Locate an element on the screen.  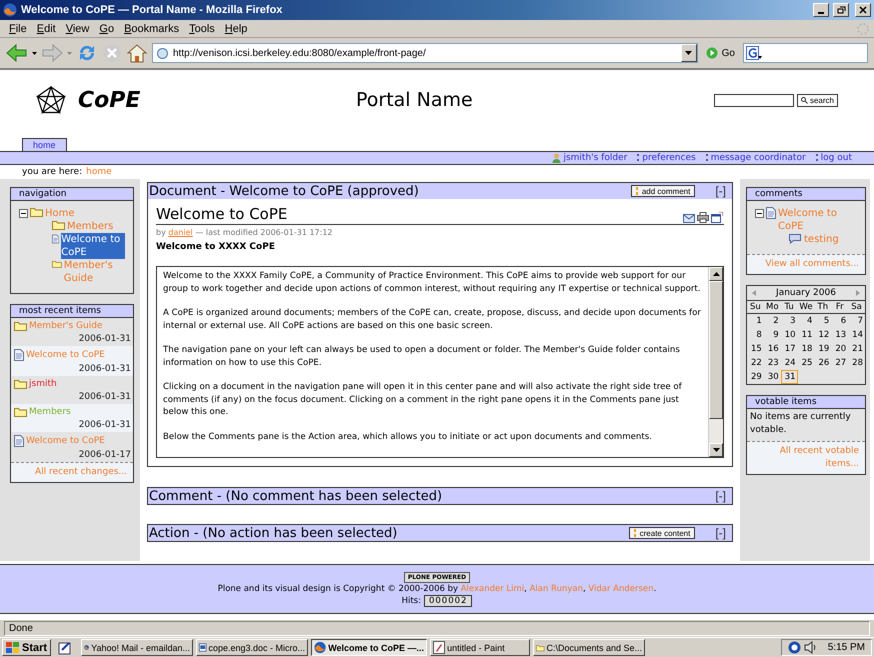
bullet-icon is located at coordinates (635, 533).